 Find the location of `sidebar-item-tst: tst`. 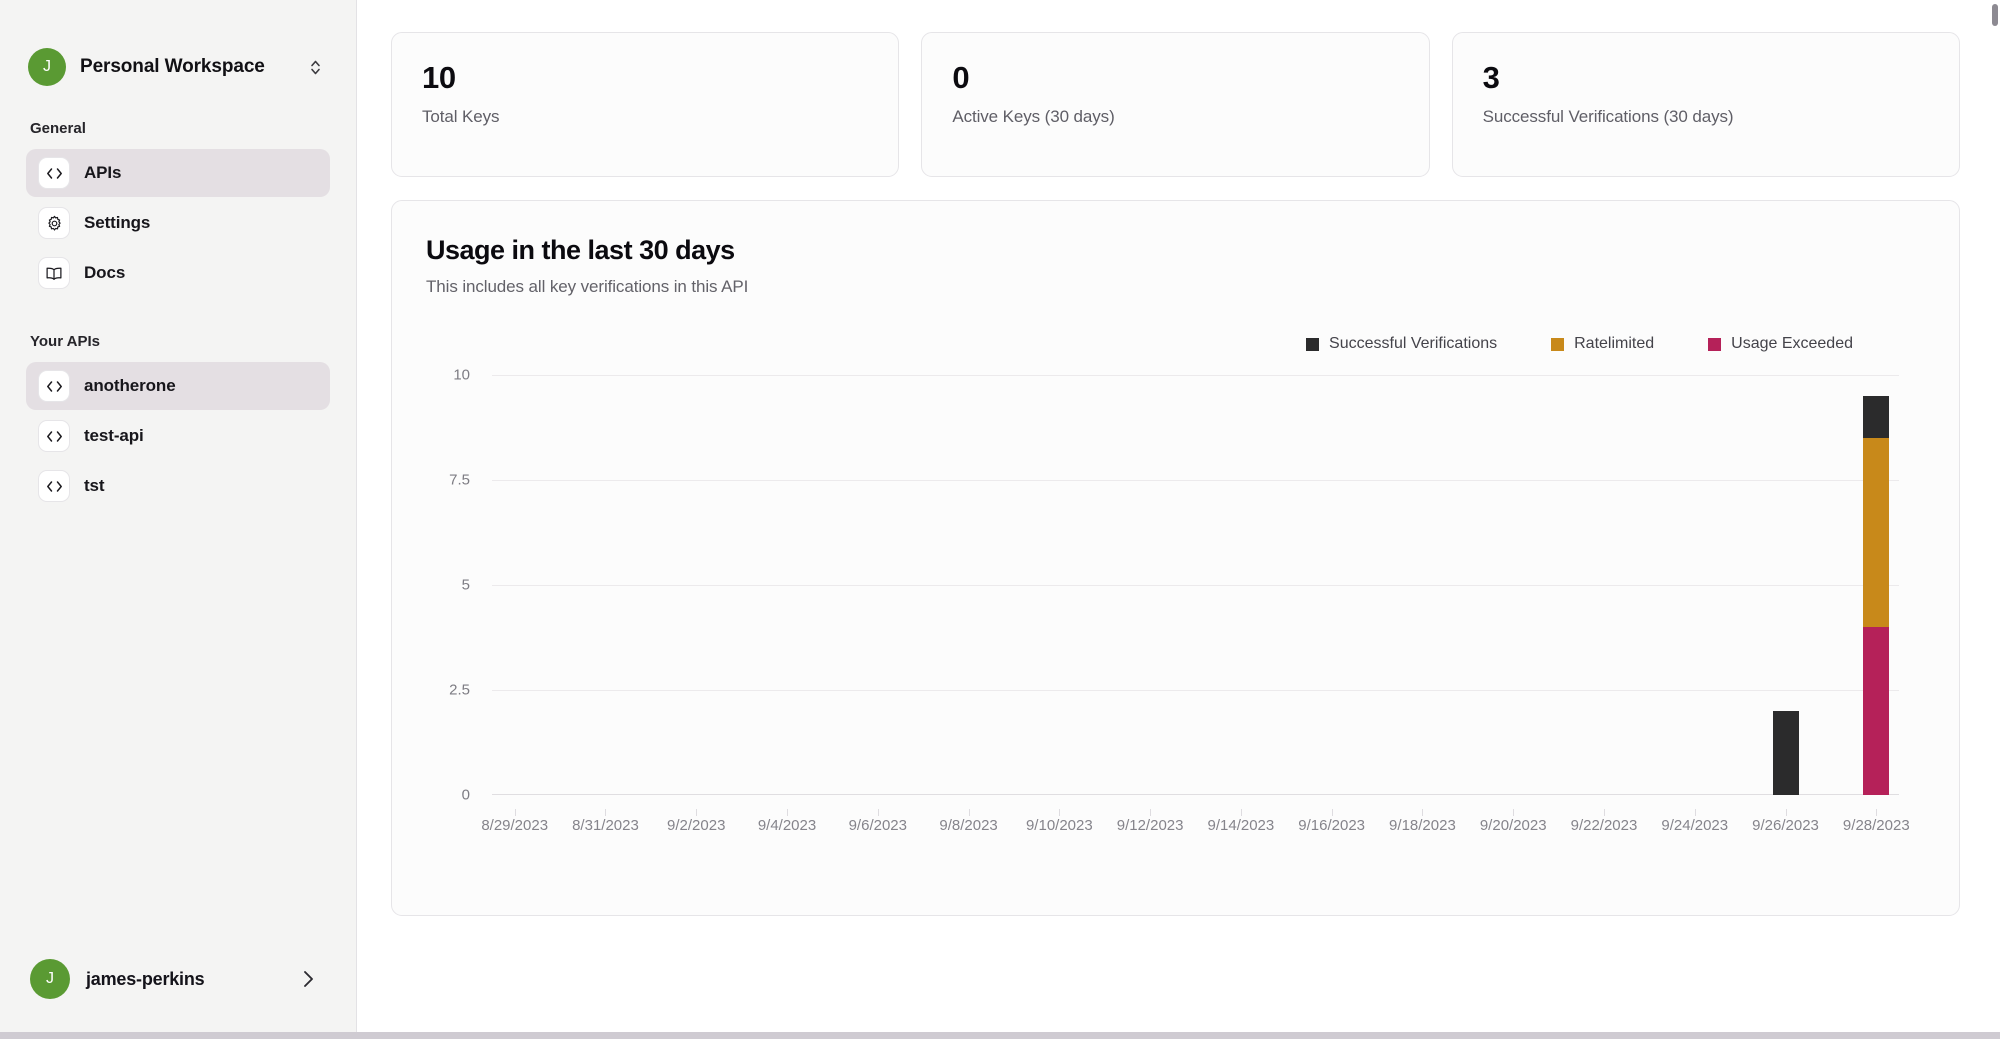

sidebar-item-tst: tst is located at coordinates (178, 486).